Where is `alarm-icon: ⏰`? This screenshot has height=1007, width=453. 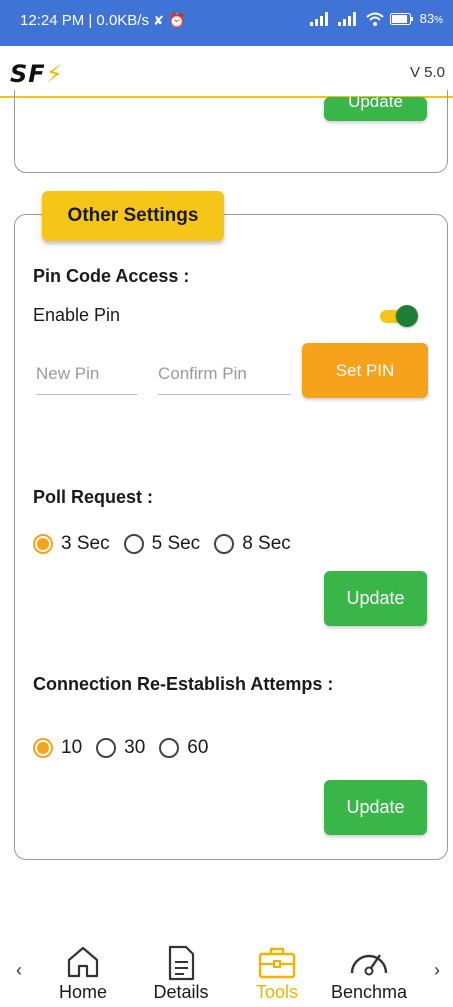 alarm-icon: ⏰ is located at coordinates (177, 20).